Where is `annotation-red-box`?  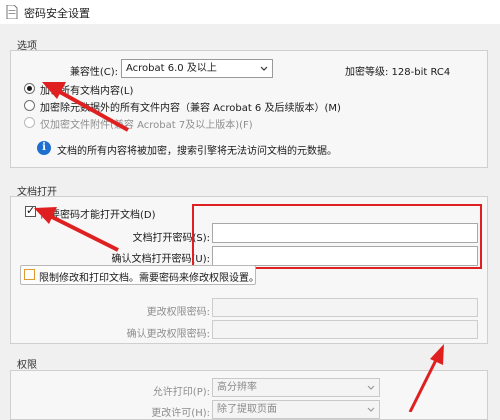 annotation-red-box is located at coordinates (337, 236).